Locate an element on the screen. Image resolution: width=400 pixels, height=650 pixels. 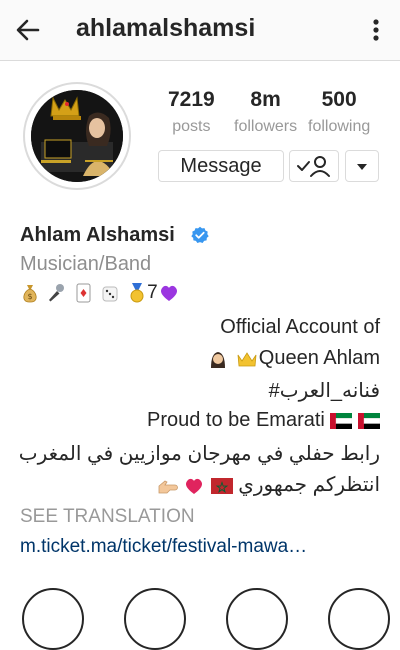
red-heart-icon is located at coordinates (194, 486).